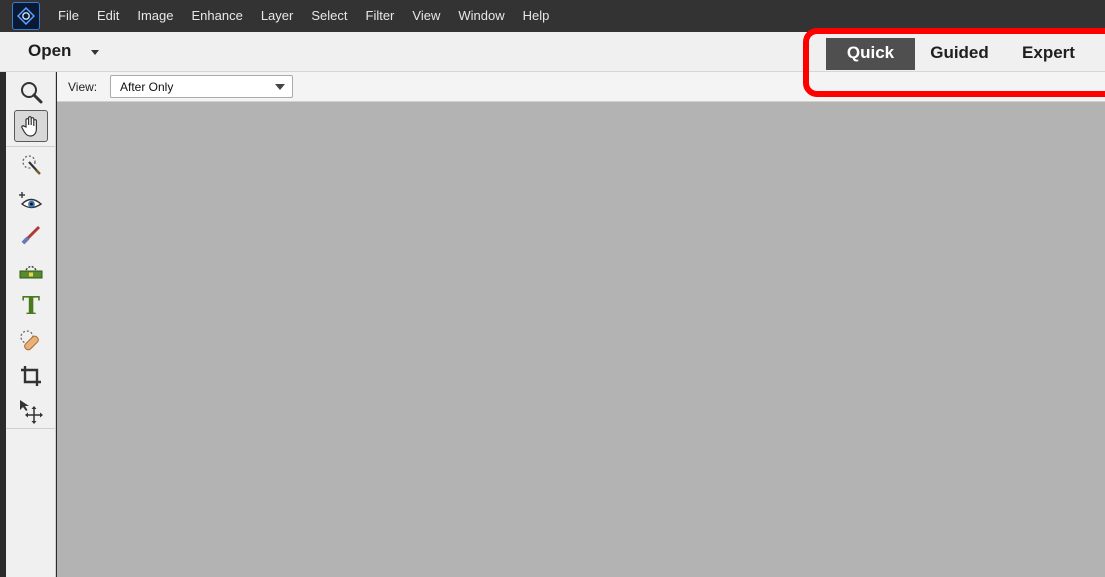 This screenshot has width=1105, height=577. Describe the element at coordinates (26, 16) in the screenshot. I see `app-logo-icon` at that location.